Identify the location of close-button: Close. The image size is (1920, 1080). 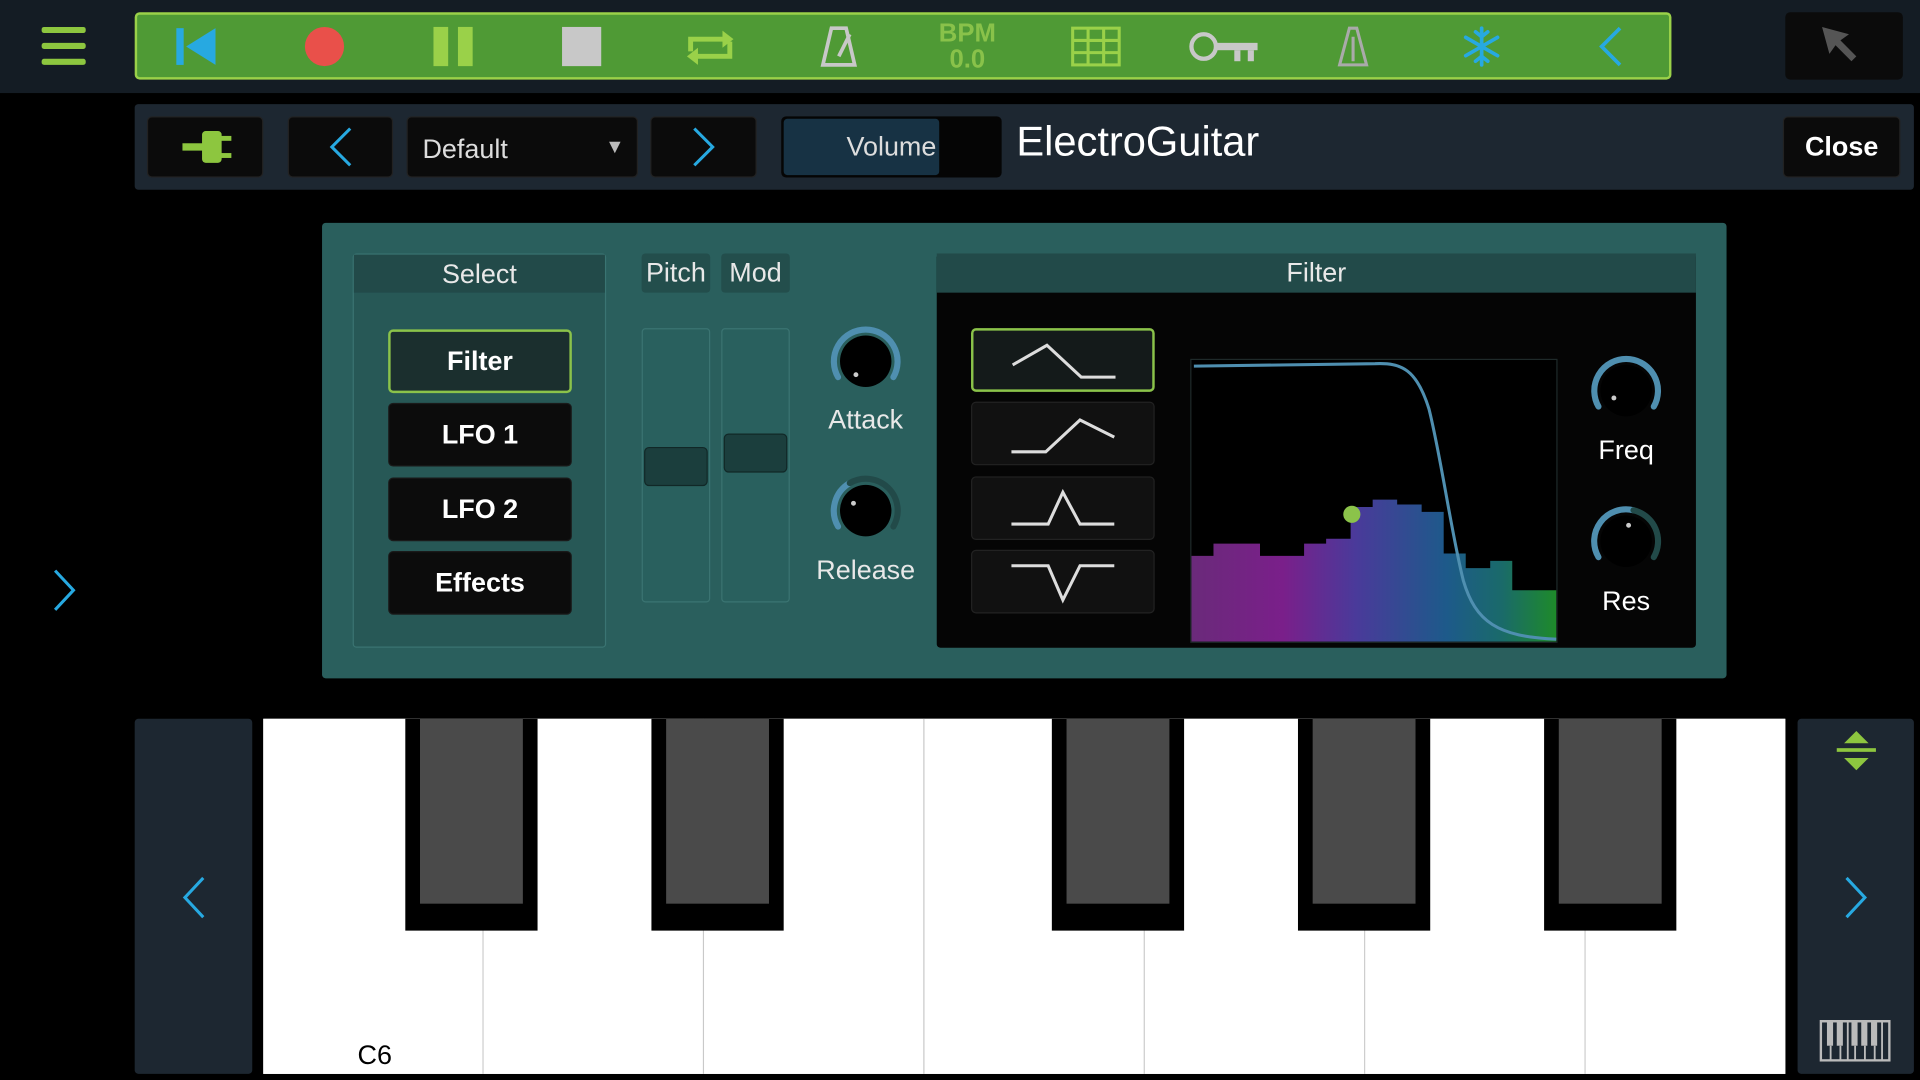
(1841, 147).